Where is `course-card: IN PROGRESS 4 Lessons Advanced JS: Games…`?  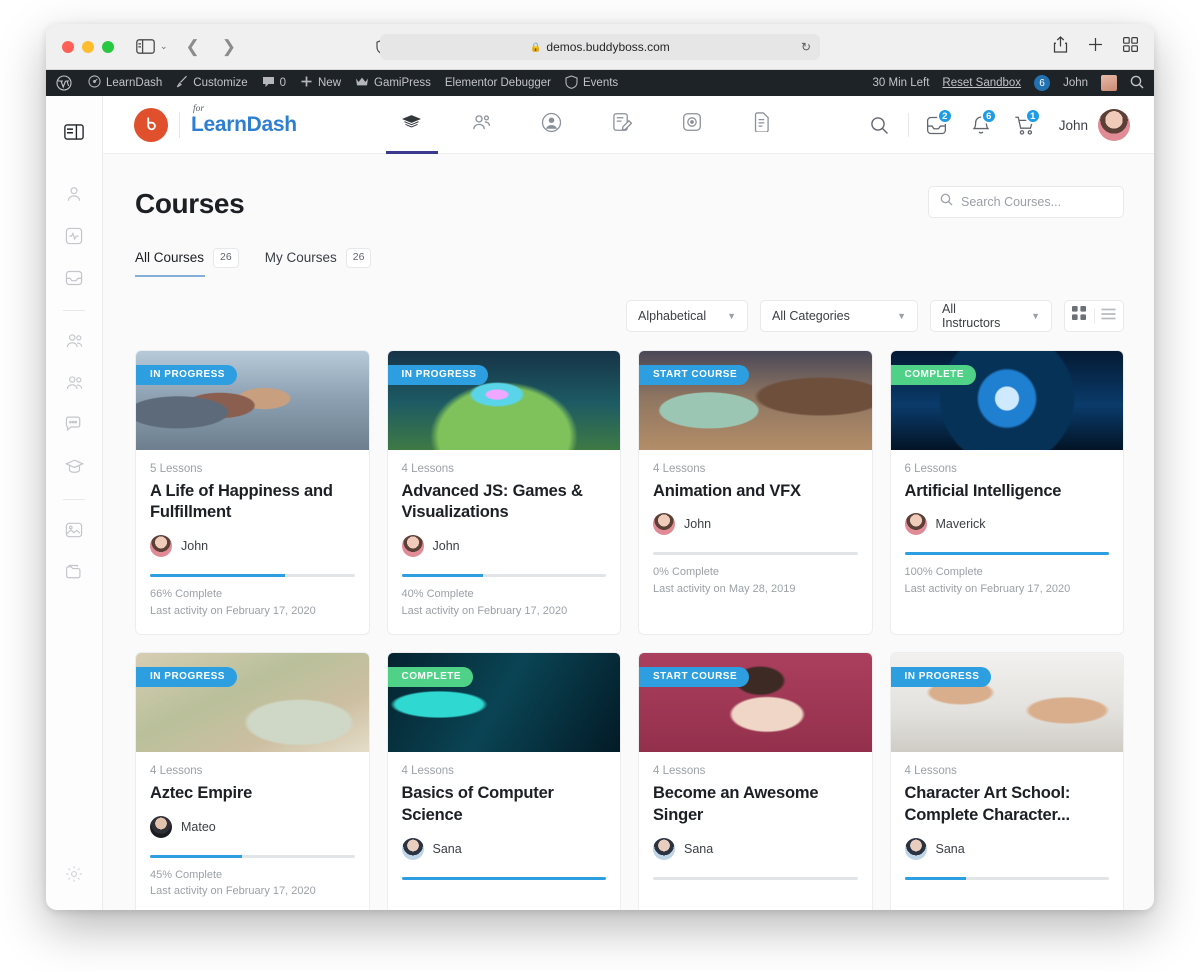
course-card: IN PROGRESS 4 Lessons Advanced JS: Games… is located at coordinates (503, 492).